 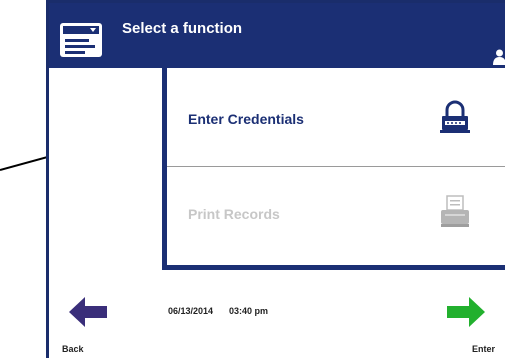 I want to click on menu-card-icon, so click(x=81, y=40).